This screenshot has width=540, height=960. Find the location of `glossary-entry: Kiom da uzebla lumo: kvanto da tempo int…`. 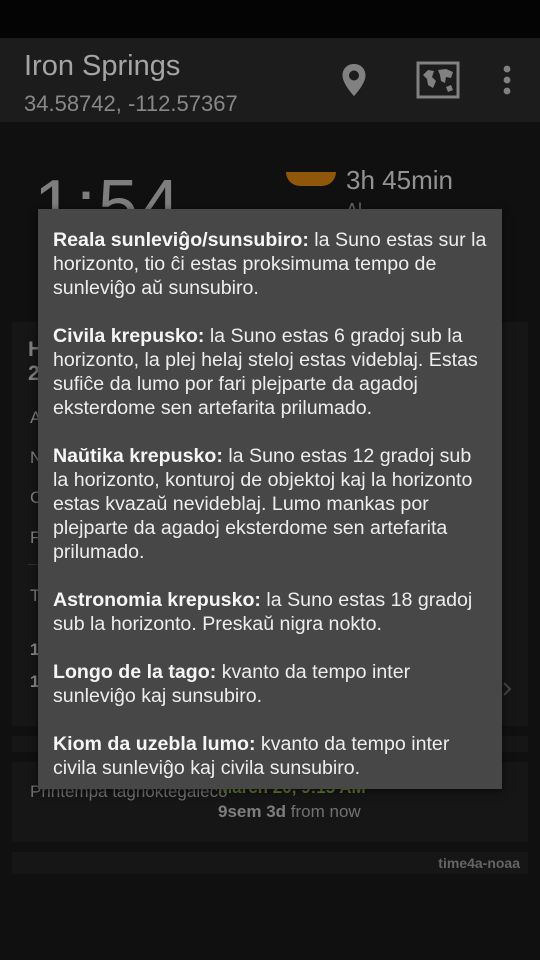

glossary-entry: Kiom da uzebla lumo: kvanto da tempo int… is located at coordinates (271, 756).